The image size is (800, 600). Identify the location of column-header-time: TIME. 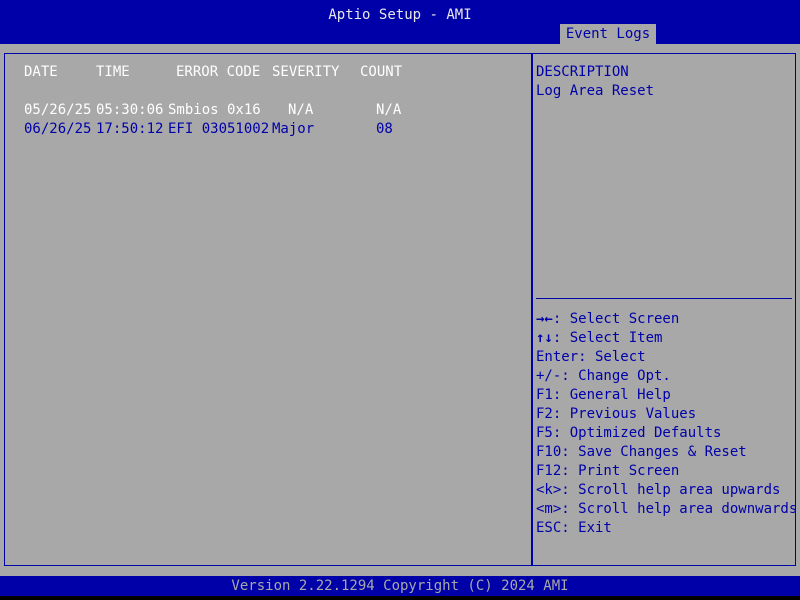
(113, 72).